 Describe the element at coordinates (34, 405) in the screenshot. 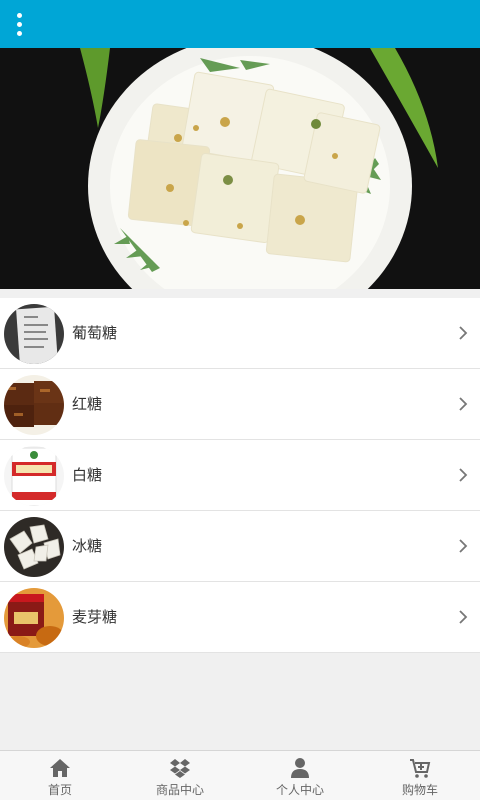

I see `brown-sugar-thumb` at that location.